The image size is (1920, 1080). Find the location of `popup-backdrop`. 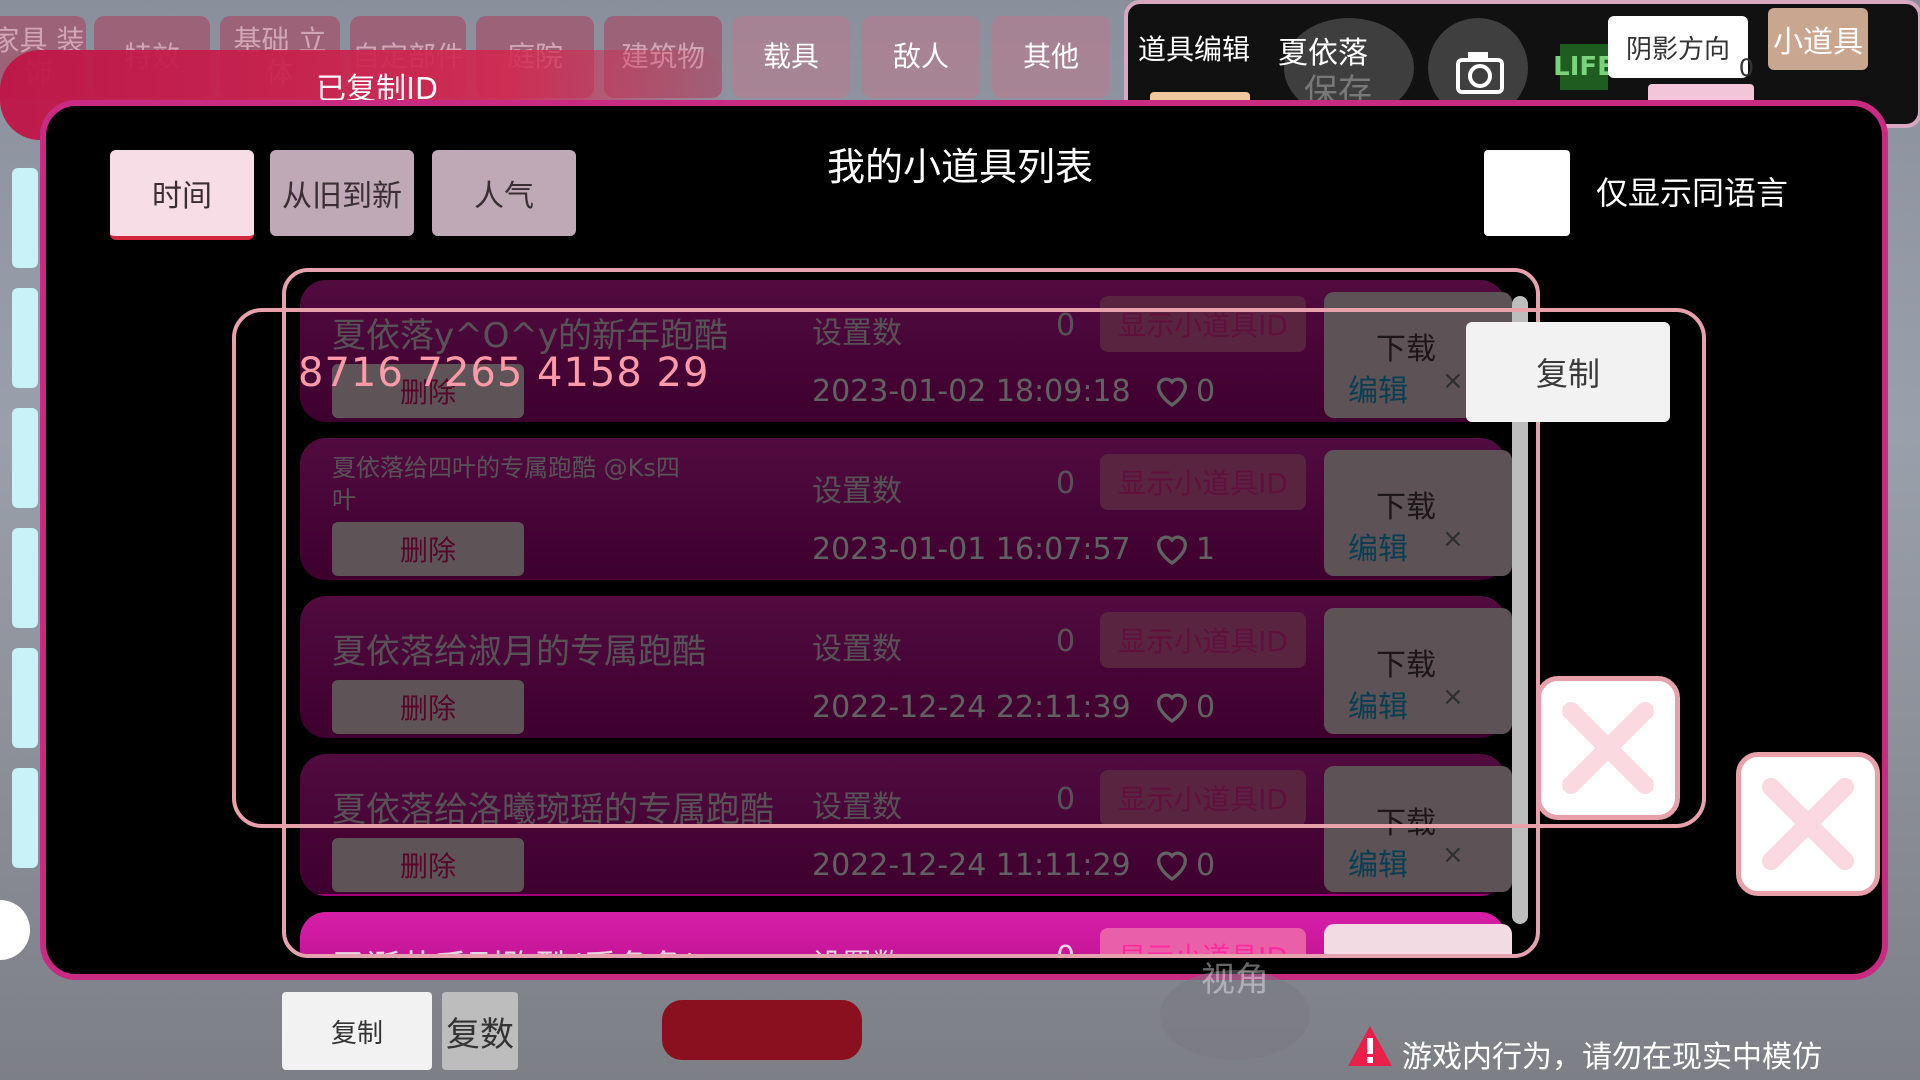

popup-backdrop is located at coordinates (911, 866).